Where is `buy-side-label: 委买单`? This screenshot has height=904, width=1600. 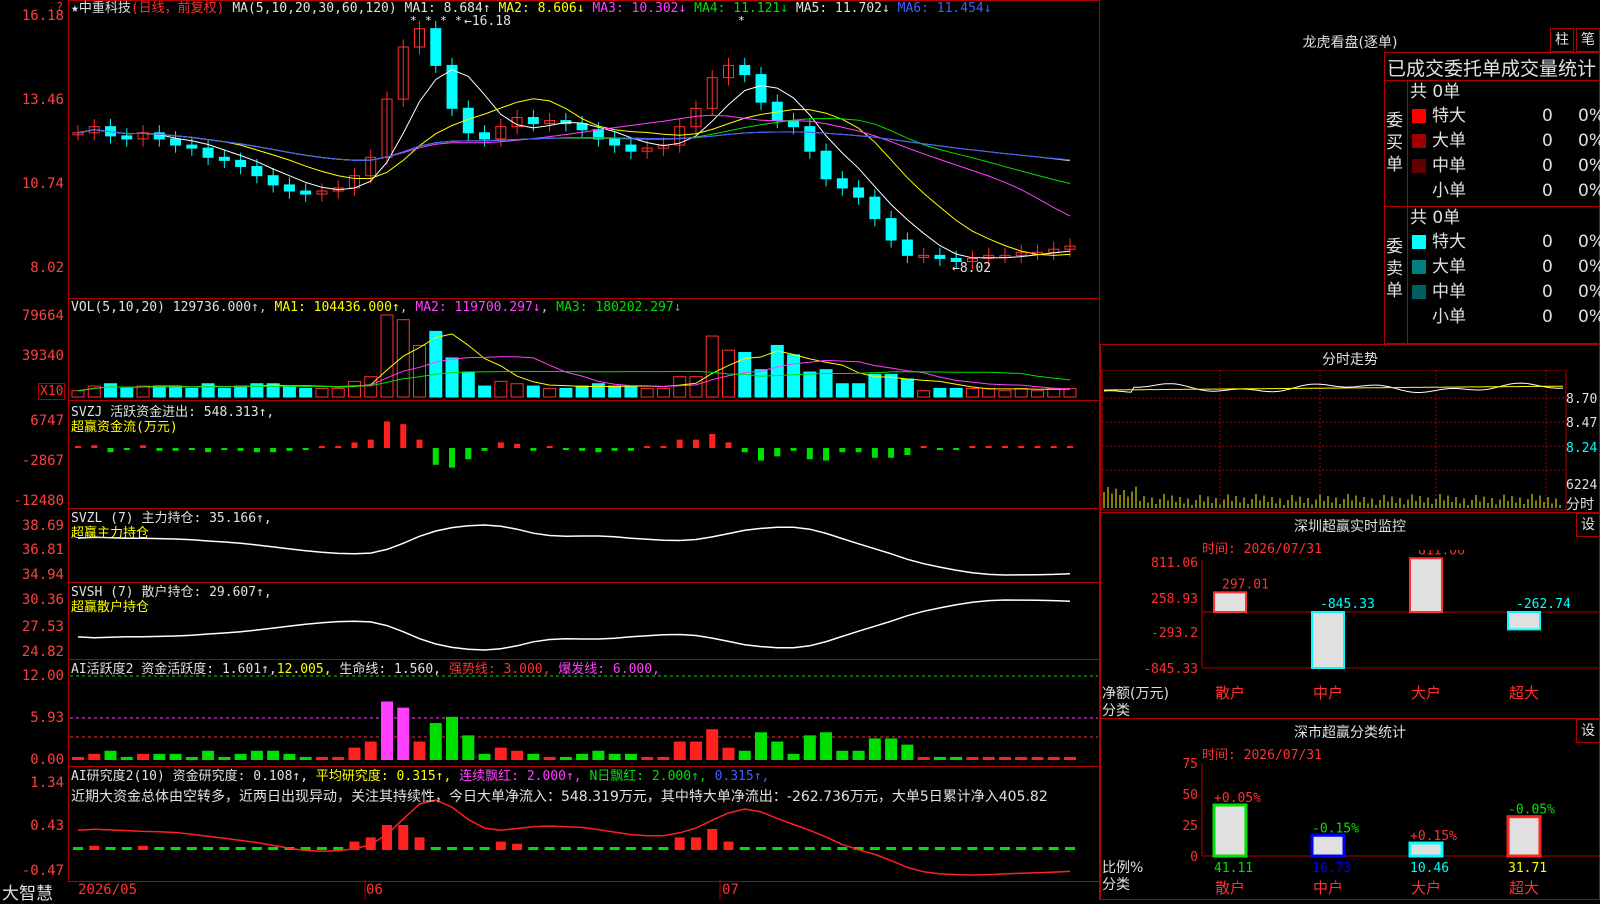 buy-side-label: 委买单 is located at coordinates (1394, 143).